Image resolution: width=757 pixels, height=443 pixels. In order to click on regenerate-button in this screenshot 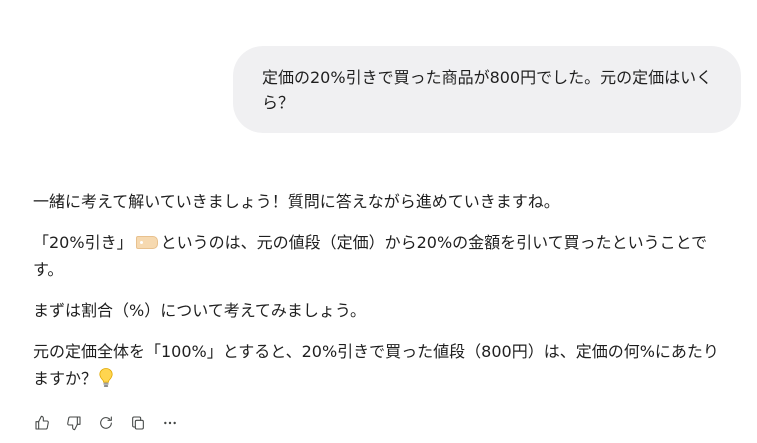, I will do `click(106, 423)`.